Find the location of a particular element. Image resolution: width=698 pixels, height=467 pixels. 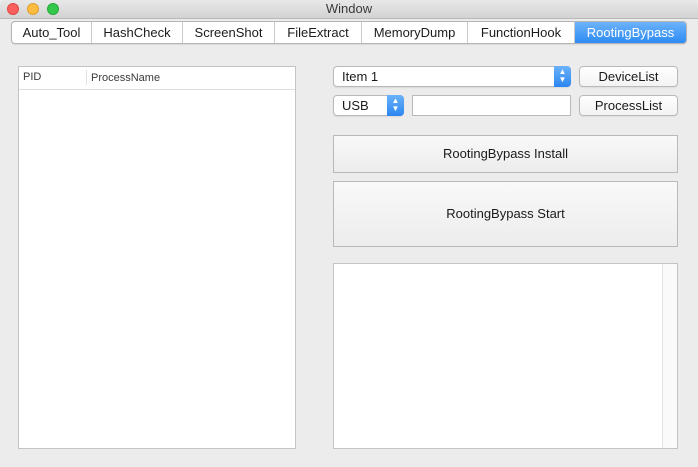

column-header-pid: PID is located at coordinates (53, 77).